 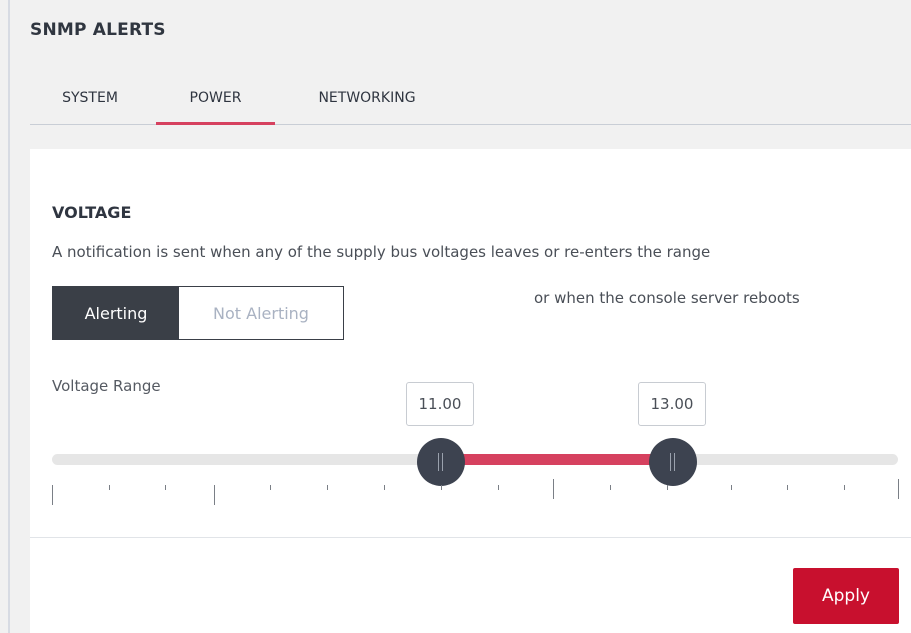 I want to click on voltage-description-continued: or when the console server reboots, so click(x=667, y=298).